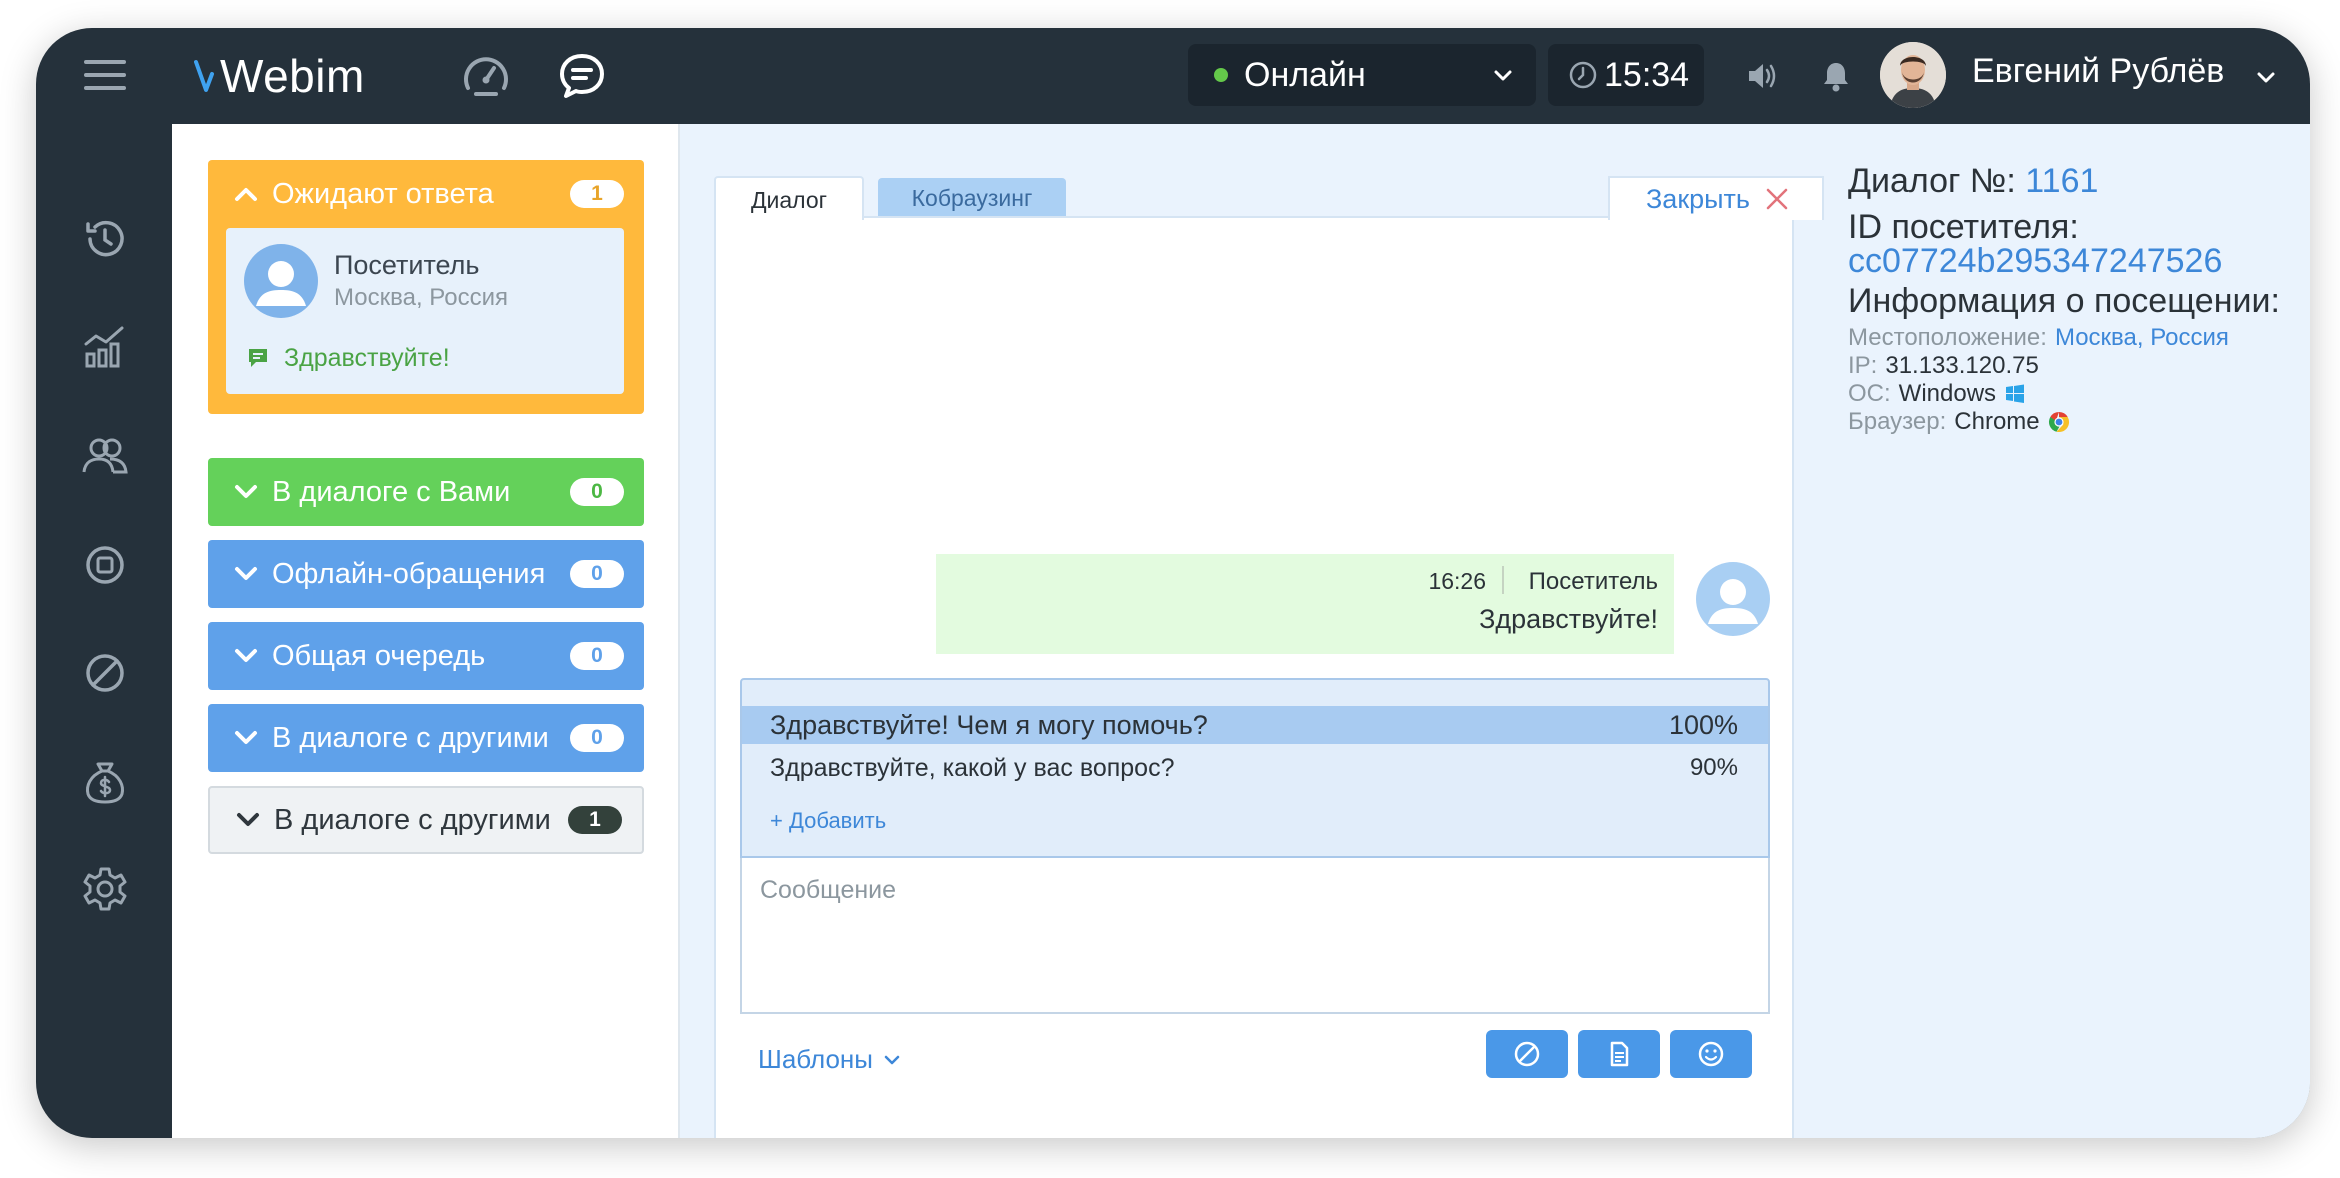 Image resolution: width=2340 pixels, height=1178 pixels. Describe the element at coordinates (815, 1059) in the screenshot. I see `templates-label: Шаблоны` at that location.